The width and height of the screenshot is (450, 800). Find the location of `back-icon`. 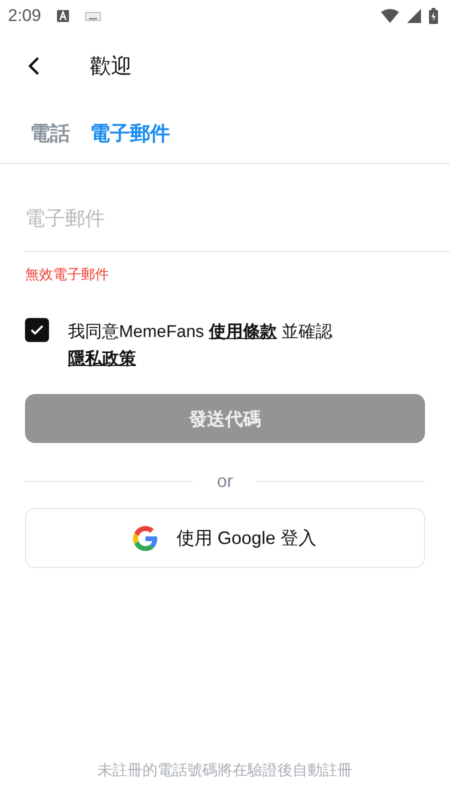

back-icon is located at coordinates (34, 66).